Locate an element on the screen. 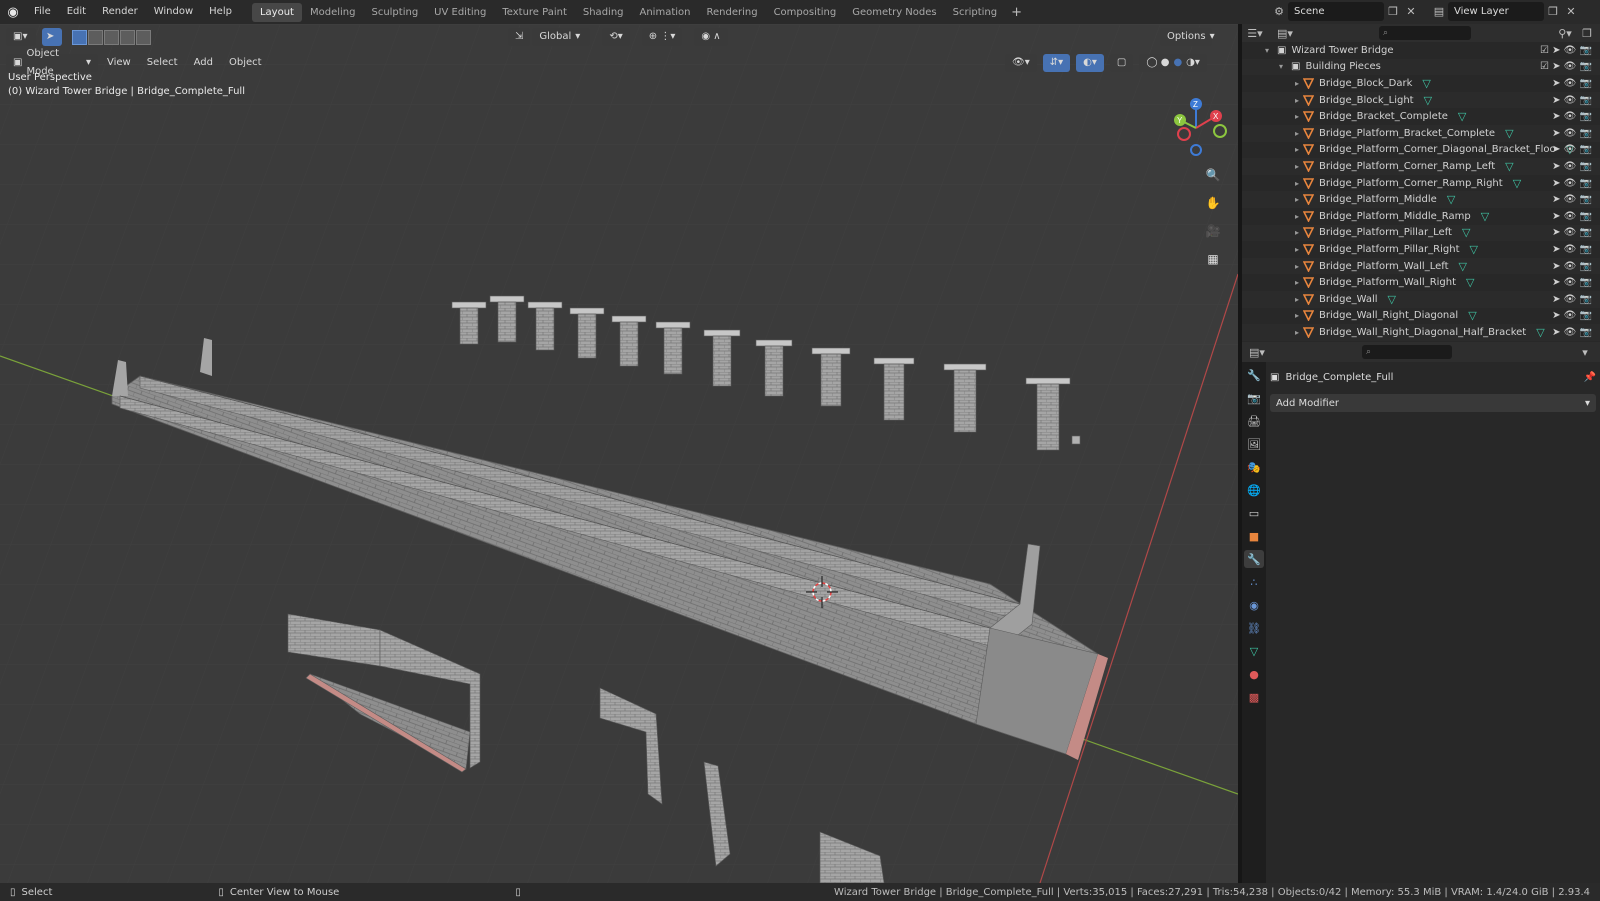  view-layer-field: View Layer is located at coordinates (1496, 11).